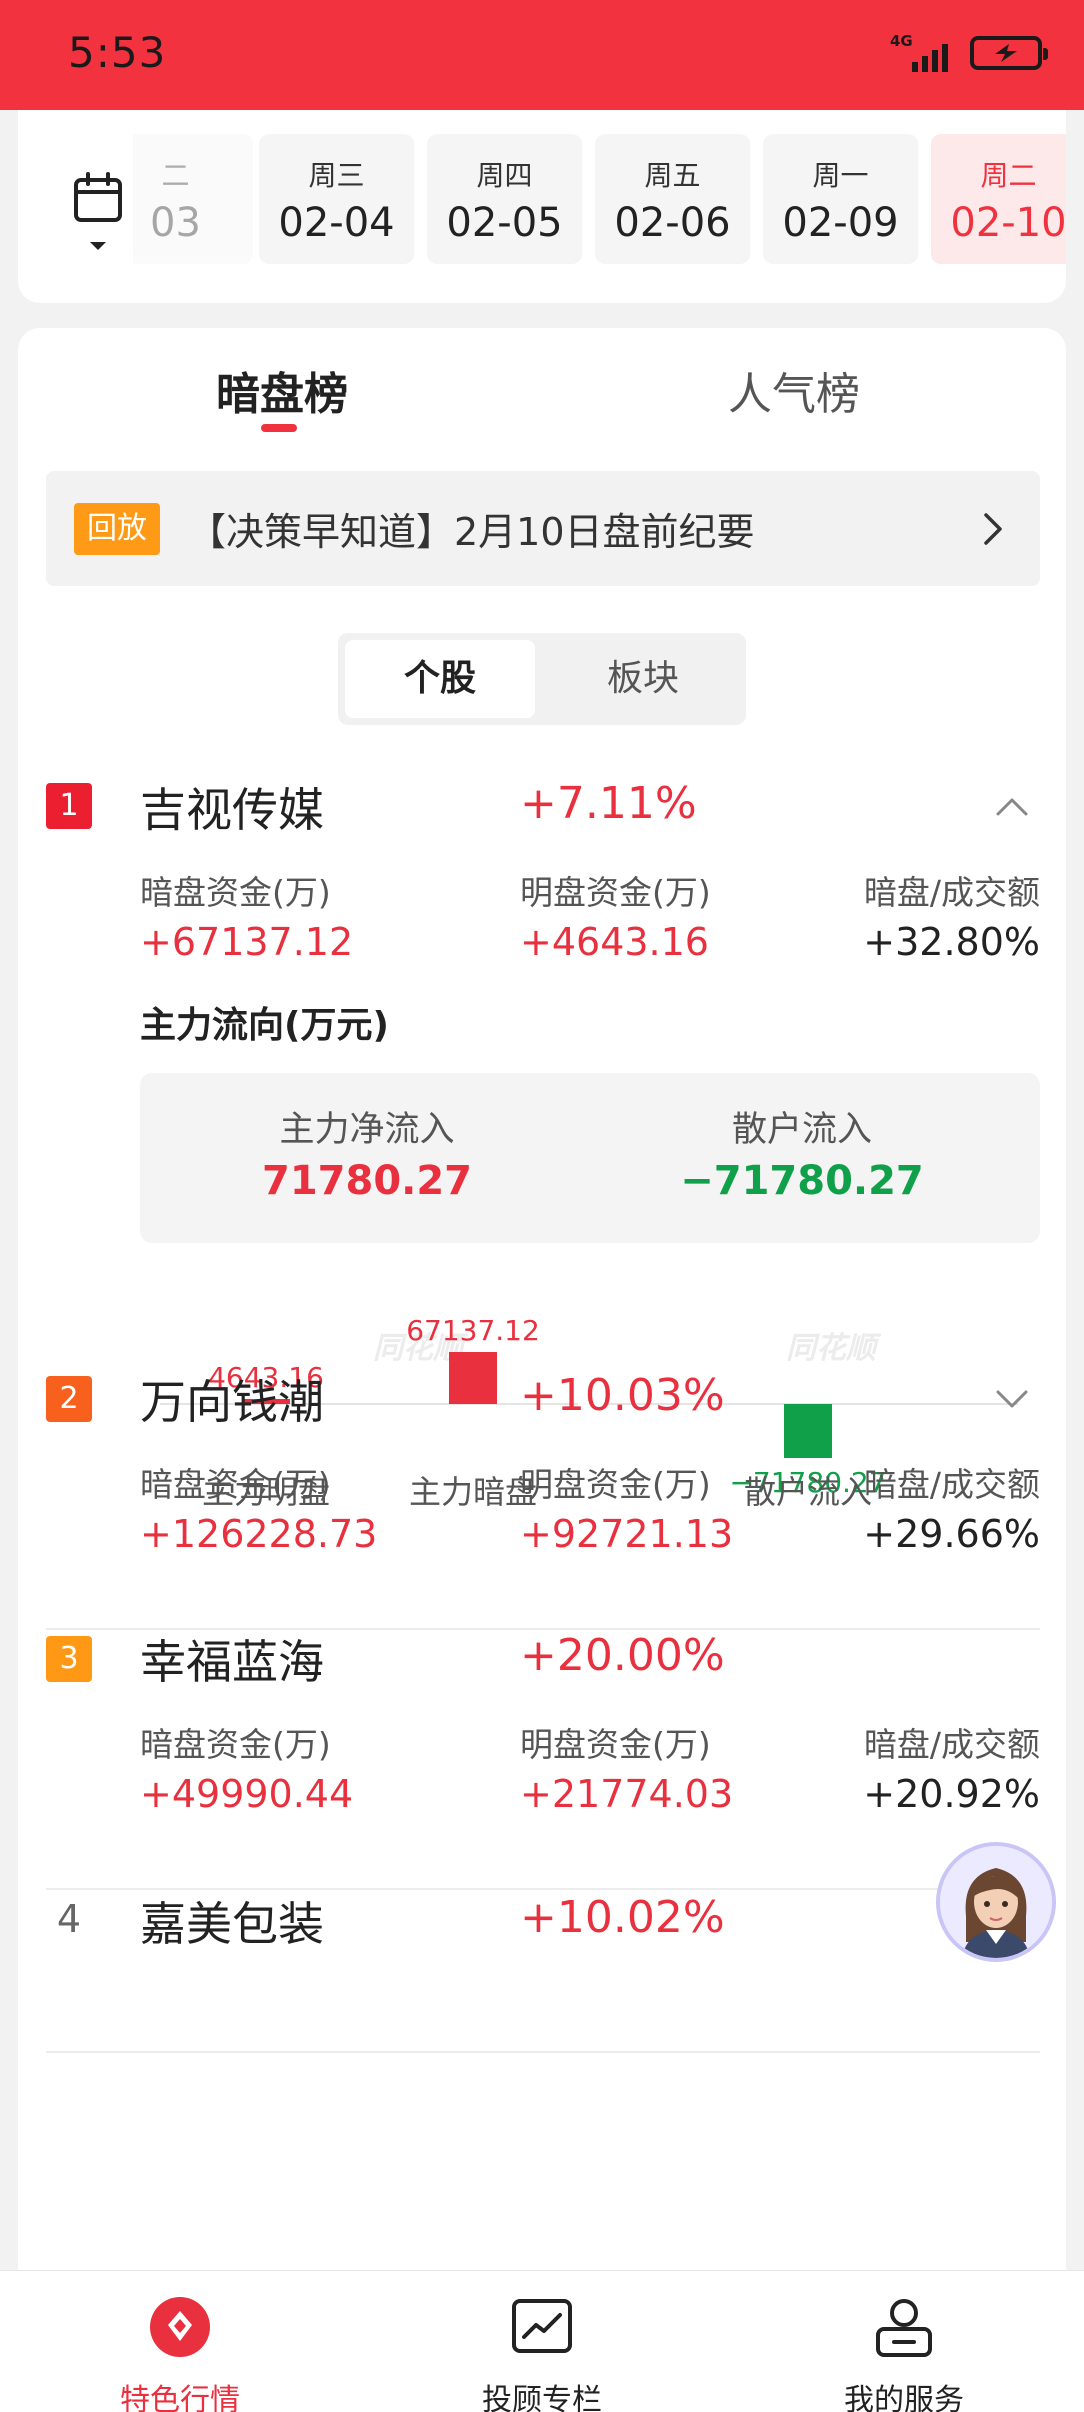  What do you see at coordinates (808, 1492) in the screenshot?
I see `x-label-retail: 散户流入` at bounding box center [808, 1492].